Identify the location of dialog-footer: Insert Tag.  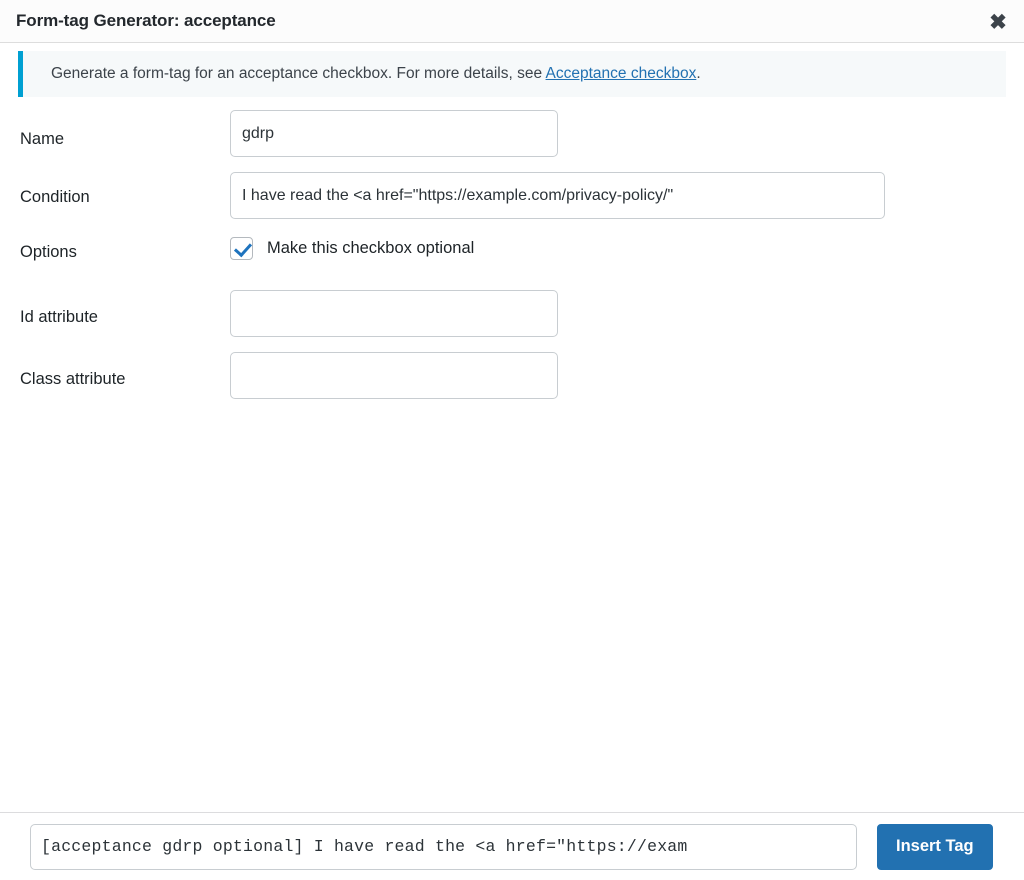
(512, 846).